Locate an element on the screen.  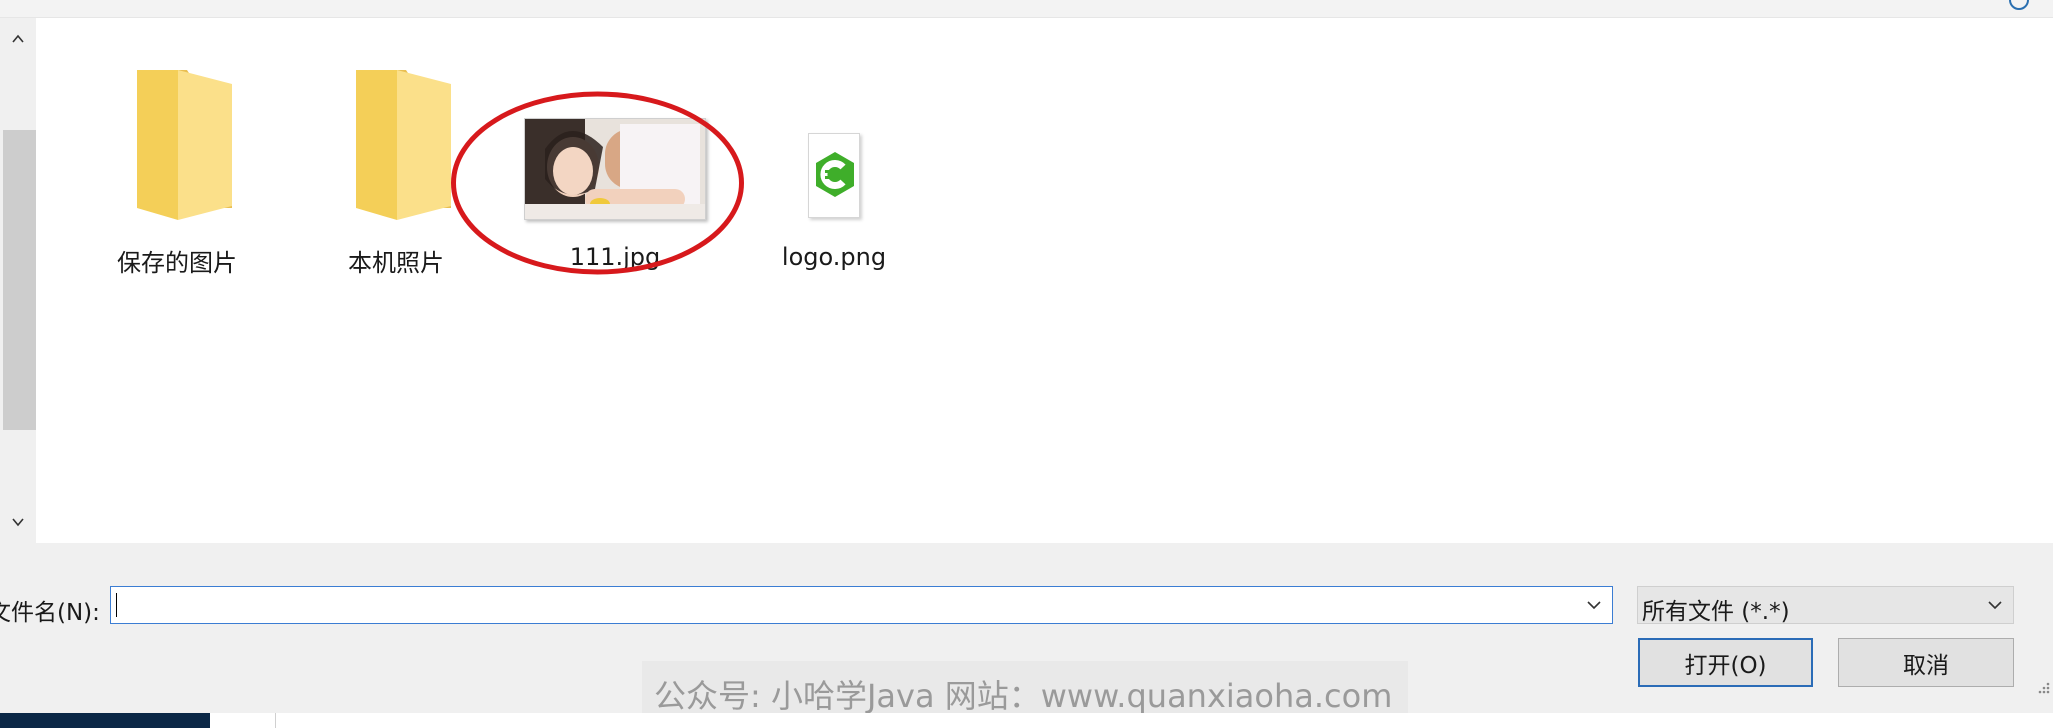
text-caret is located at coordinates (116, 605).